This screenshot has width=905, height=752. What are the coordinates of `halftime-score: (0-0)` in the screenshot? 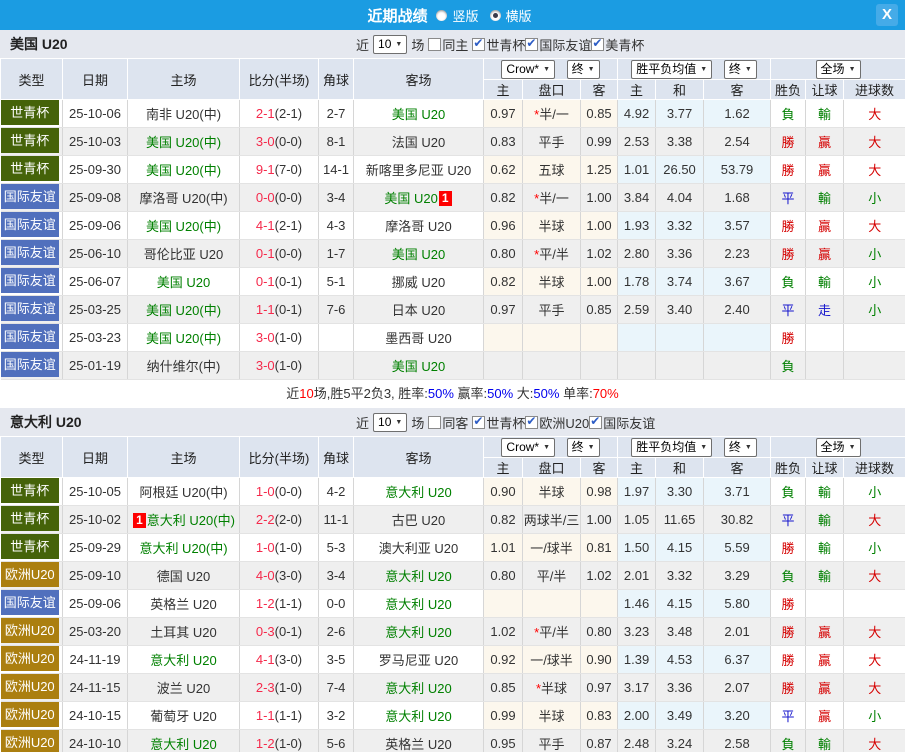 It's located at (288, 253).